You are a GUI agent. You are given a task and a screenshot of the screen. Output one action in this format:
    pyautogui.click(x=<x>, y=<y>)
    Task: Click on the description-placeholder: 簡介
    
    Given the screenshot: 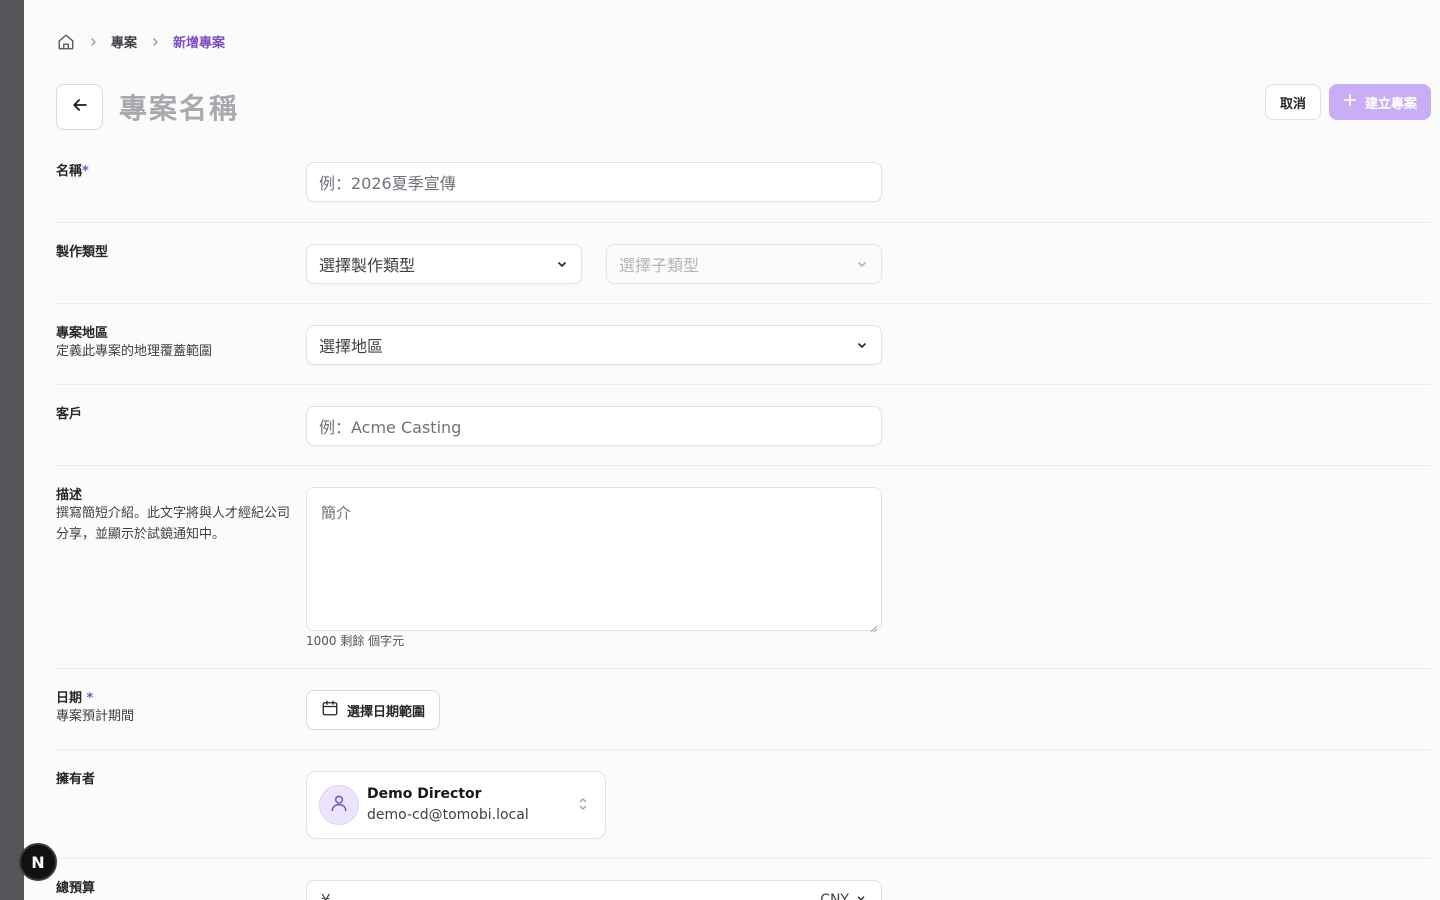 What is the action you would take?
    pyautogui.click(x=336, y=513)
    